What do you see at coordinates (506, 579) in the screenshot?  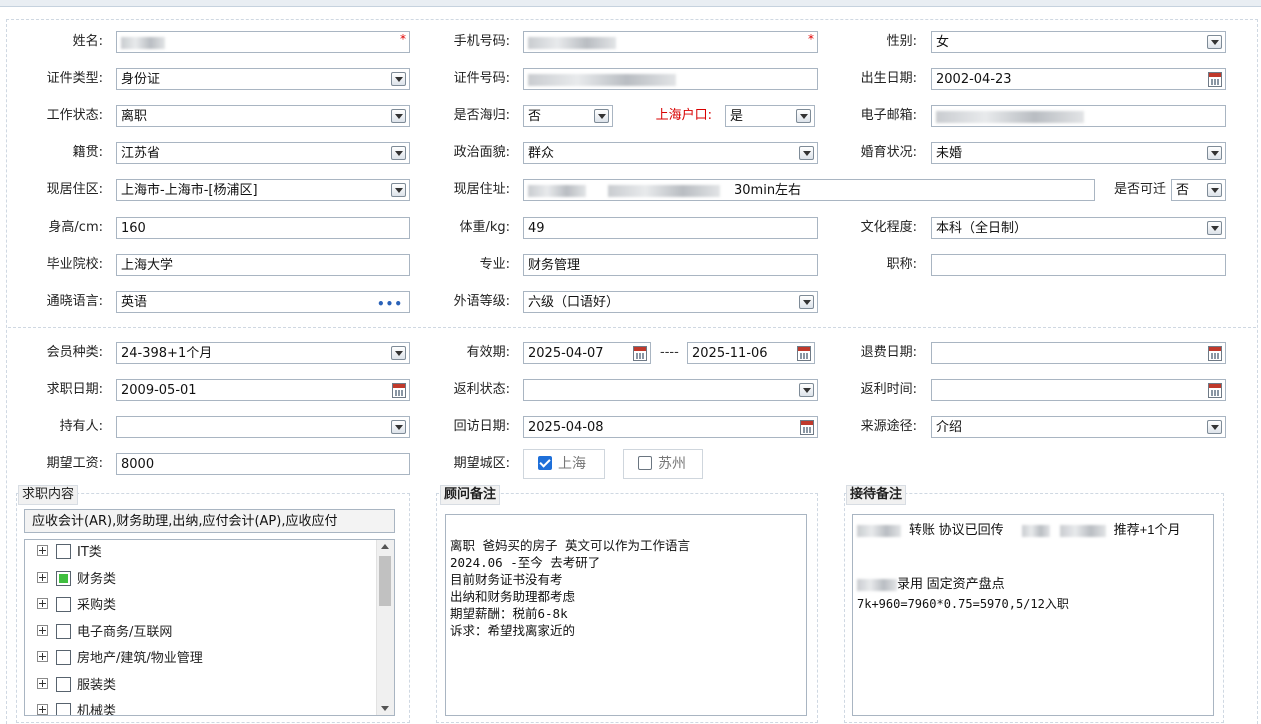 I see `advisor-note-line: 目前财务证书没有考` at bounding box center [506, 579].